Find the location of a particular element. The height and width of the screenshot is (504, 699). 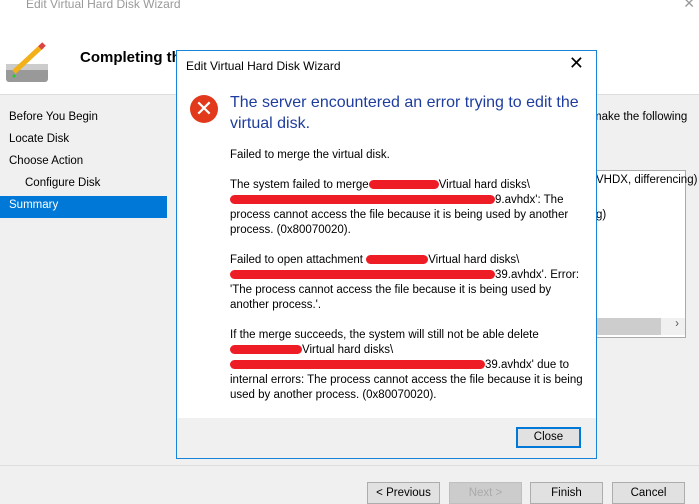

wizard-title-bar: Edit Virtual Hard Disk Wizard ✕ is located at coordinates (349, 7).